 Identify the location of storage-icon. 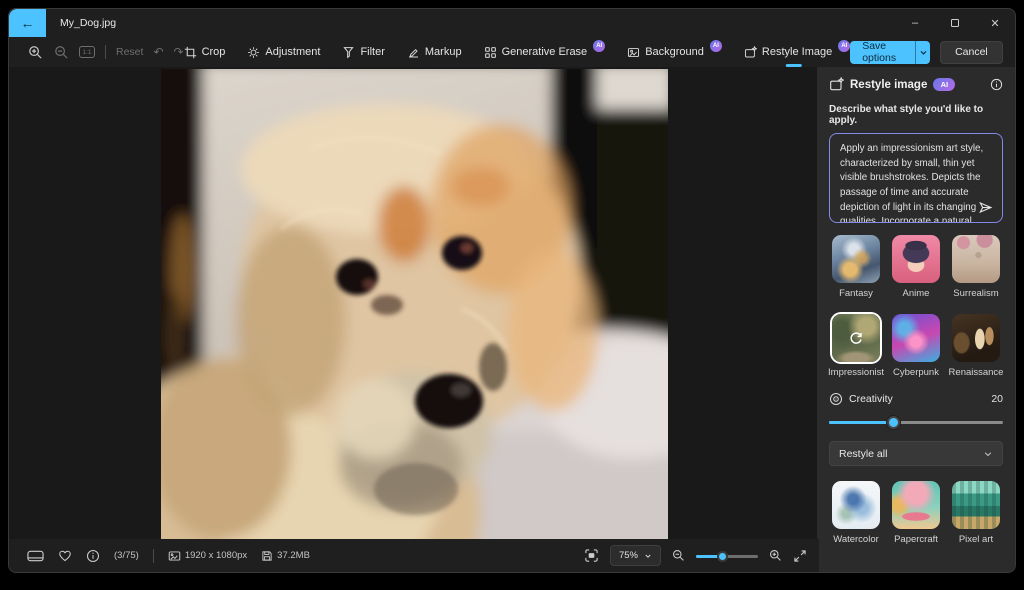
(267, 556).